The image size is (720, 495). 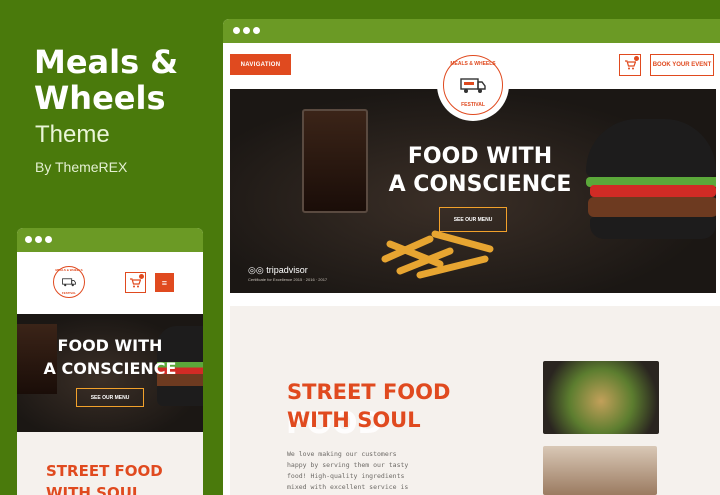 I want to click on menu-button: ≡, so click(x=164, y=282).